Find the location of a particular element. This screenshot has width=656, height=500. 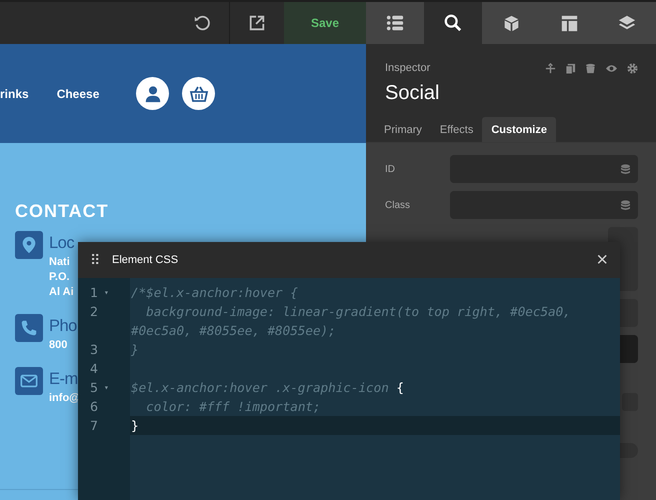

contact-line: P.O. is located at coordinates (60, 277).